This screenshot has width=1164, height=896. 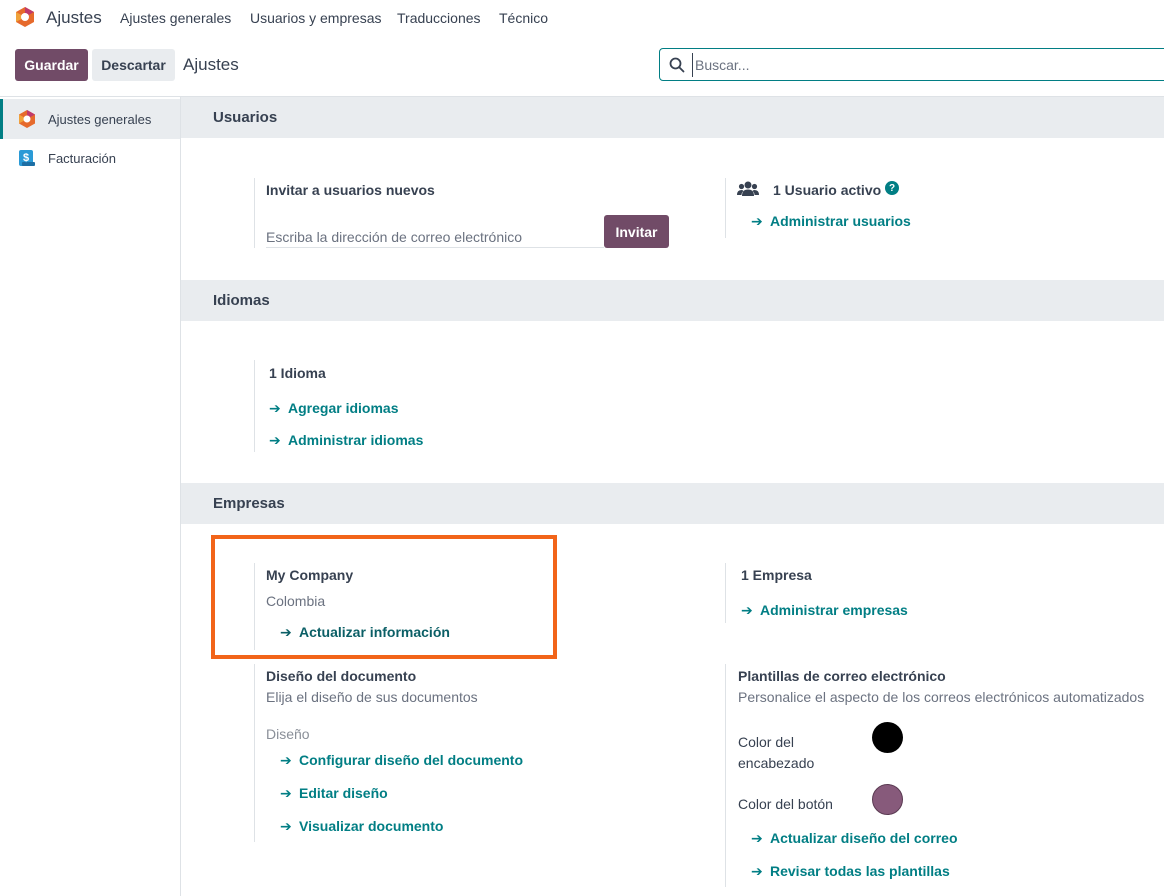 What do you see at coordinates (74, 18) in the screenshot?
I see `app-title: Ajustes` at bounding box center [74, 18].